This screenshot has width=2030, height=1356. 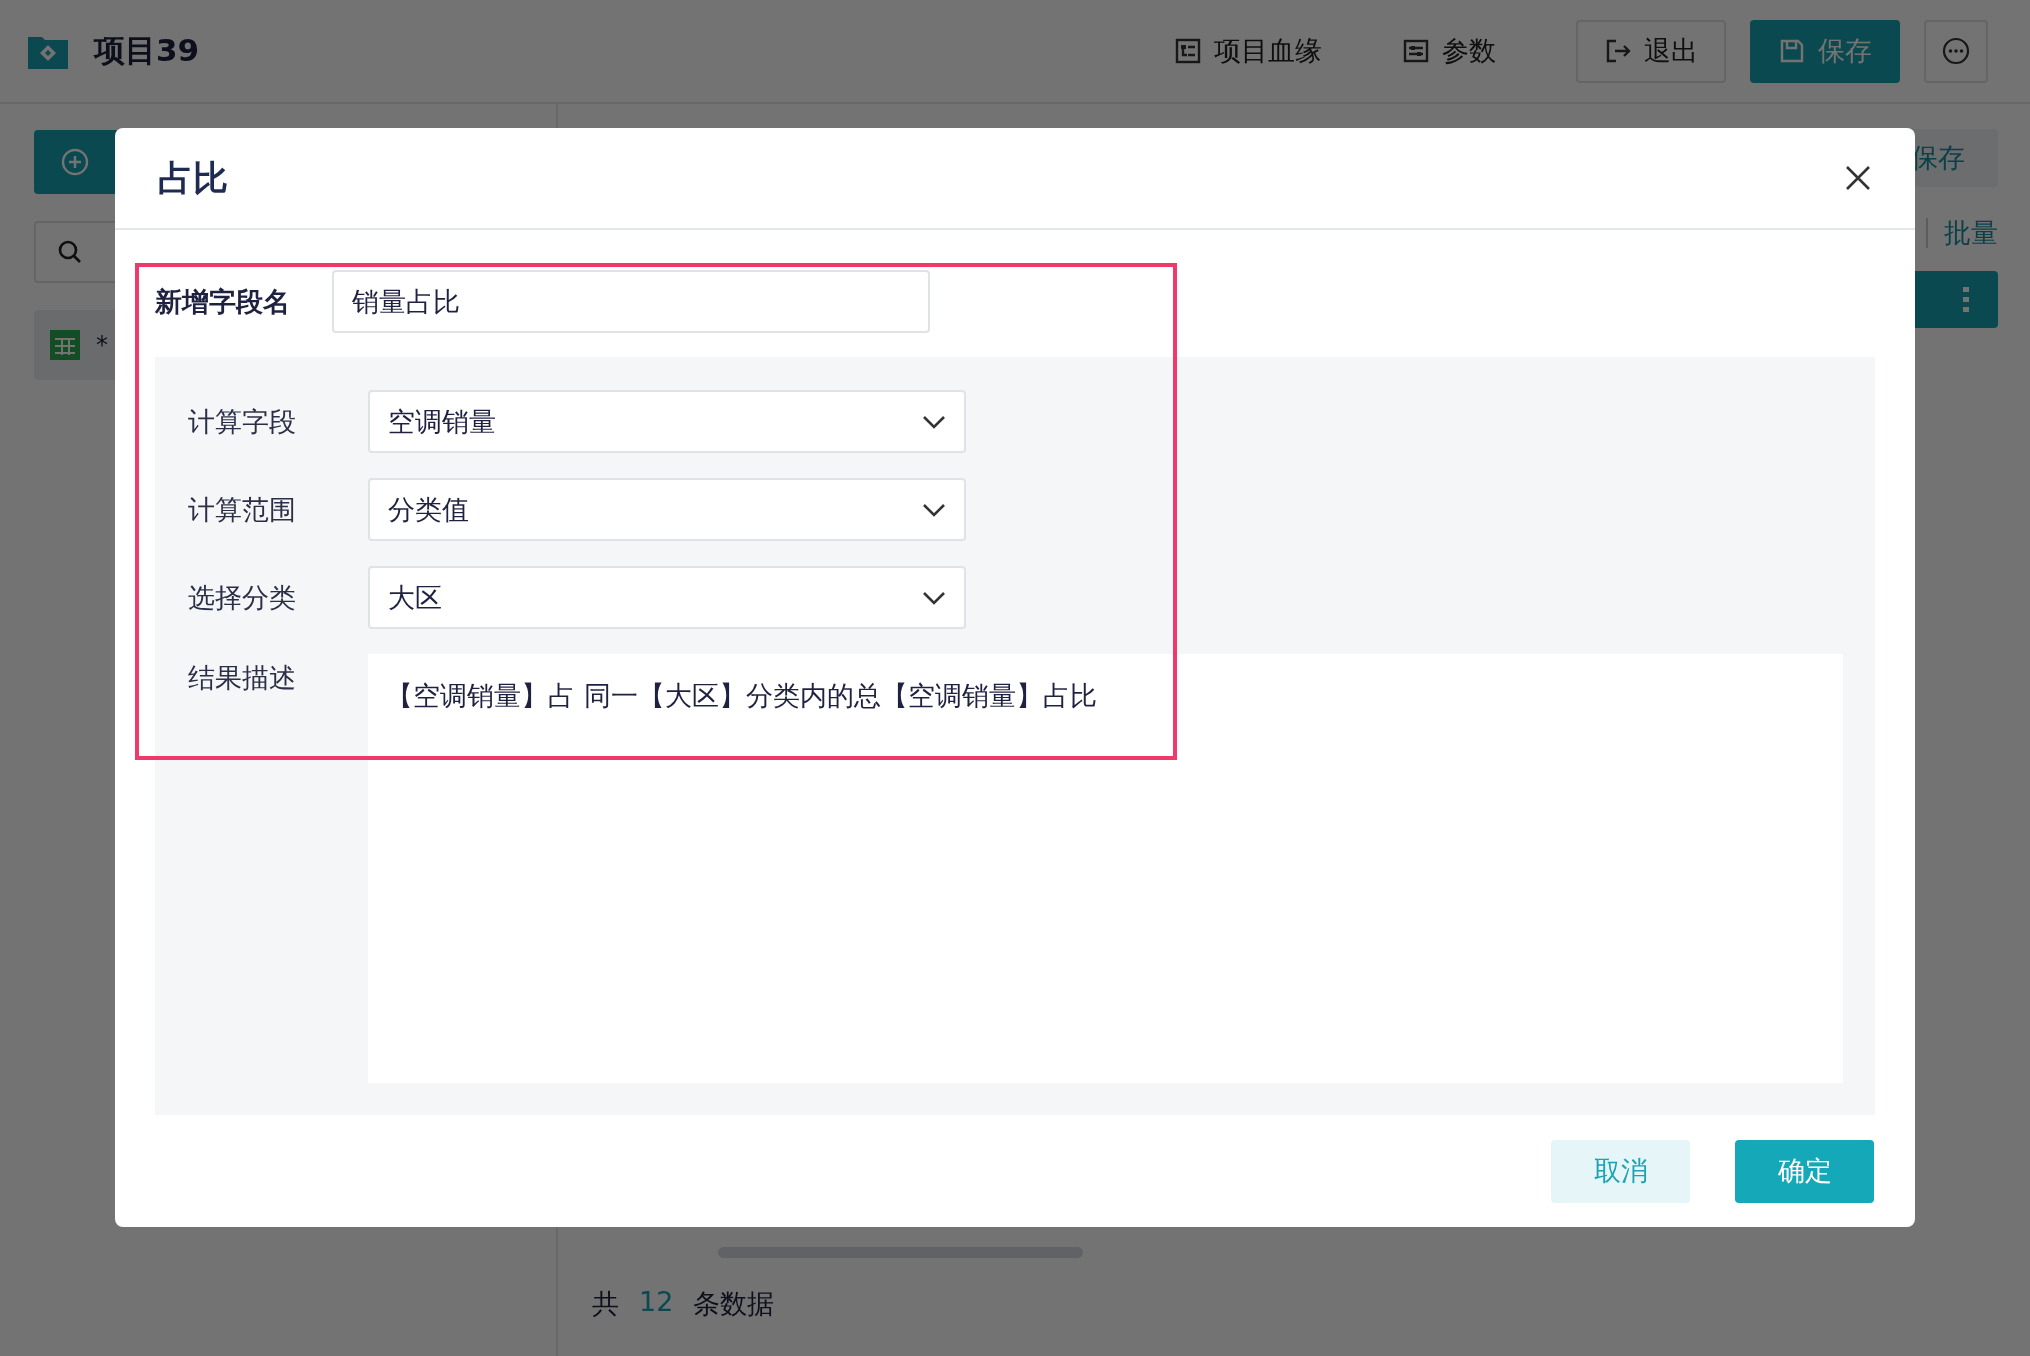 What do you see at coordinates (667, 597) in the screenshot?
I see `dropdown: 大区` at bounding box center [667, 597].